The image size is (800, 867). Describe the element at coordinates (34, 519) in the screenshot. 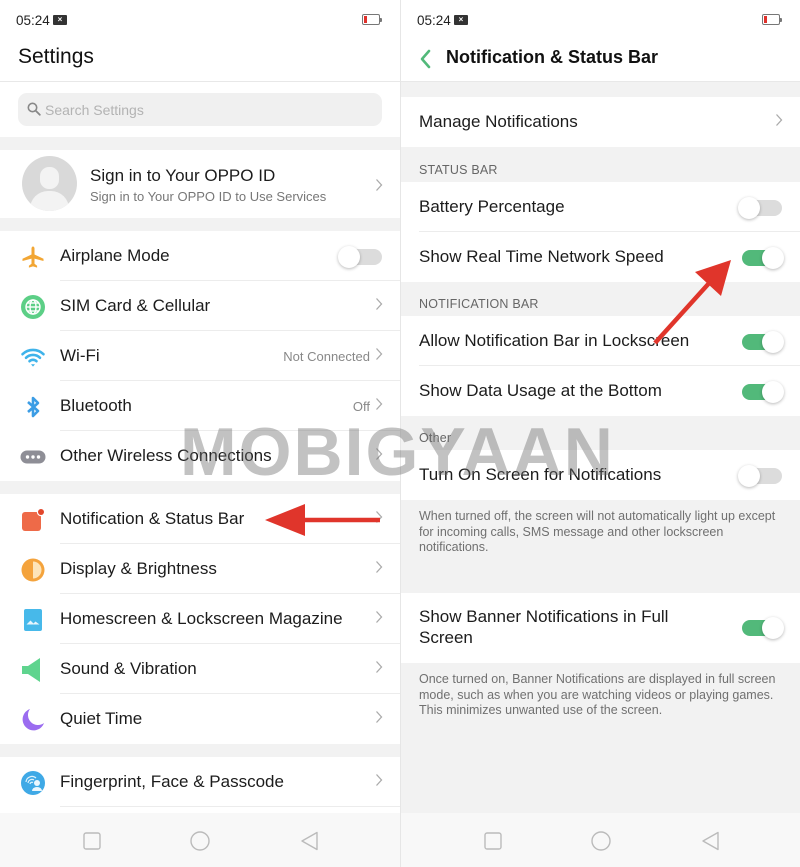

I see `notification-icon` at that location.